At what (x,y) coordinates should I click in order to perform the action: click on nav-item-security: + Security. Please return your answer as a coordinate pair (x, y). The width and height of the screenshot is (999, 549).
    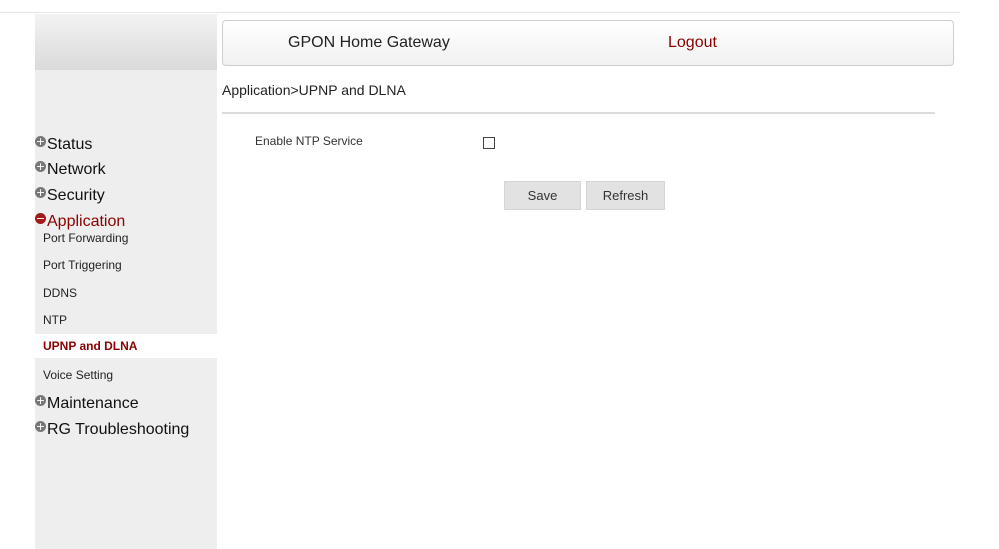
    Looking at the image, I should click on (70, 196).